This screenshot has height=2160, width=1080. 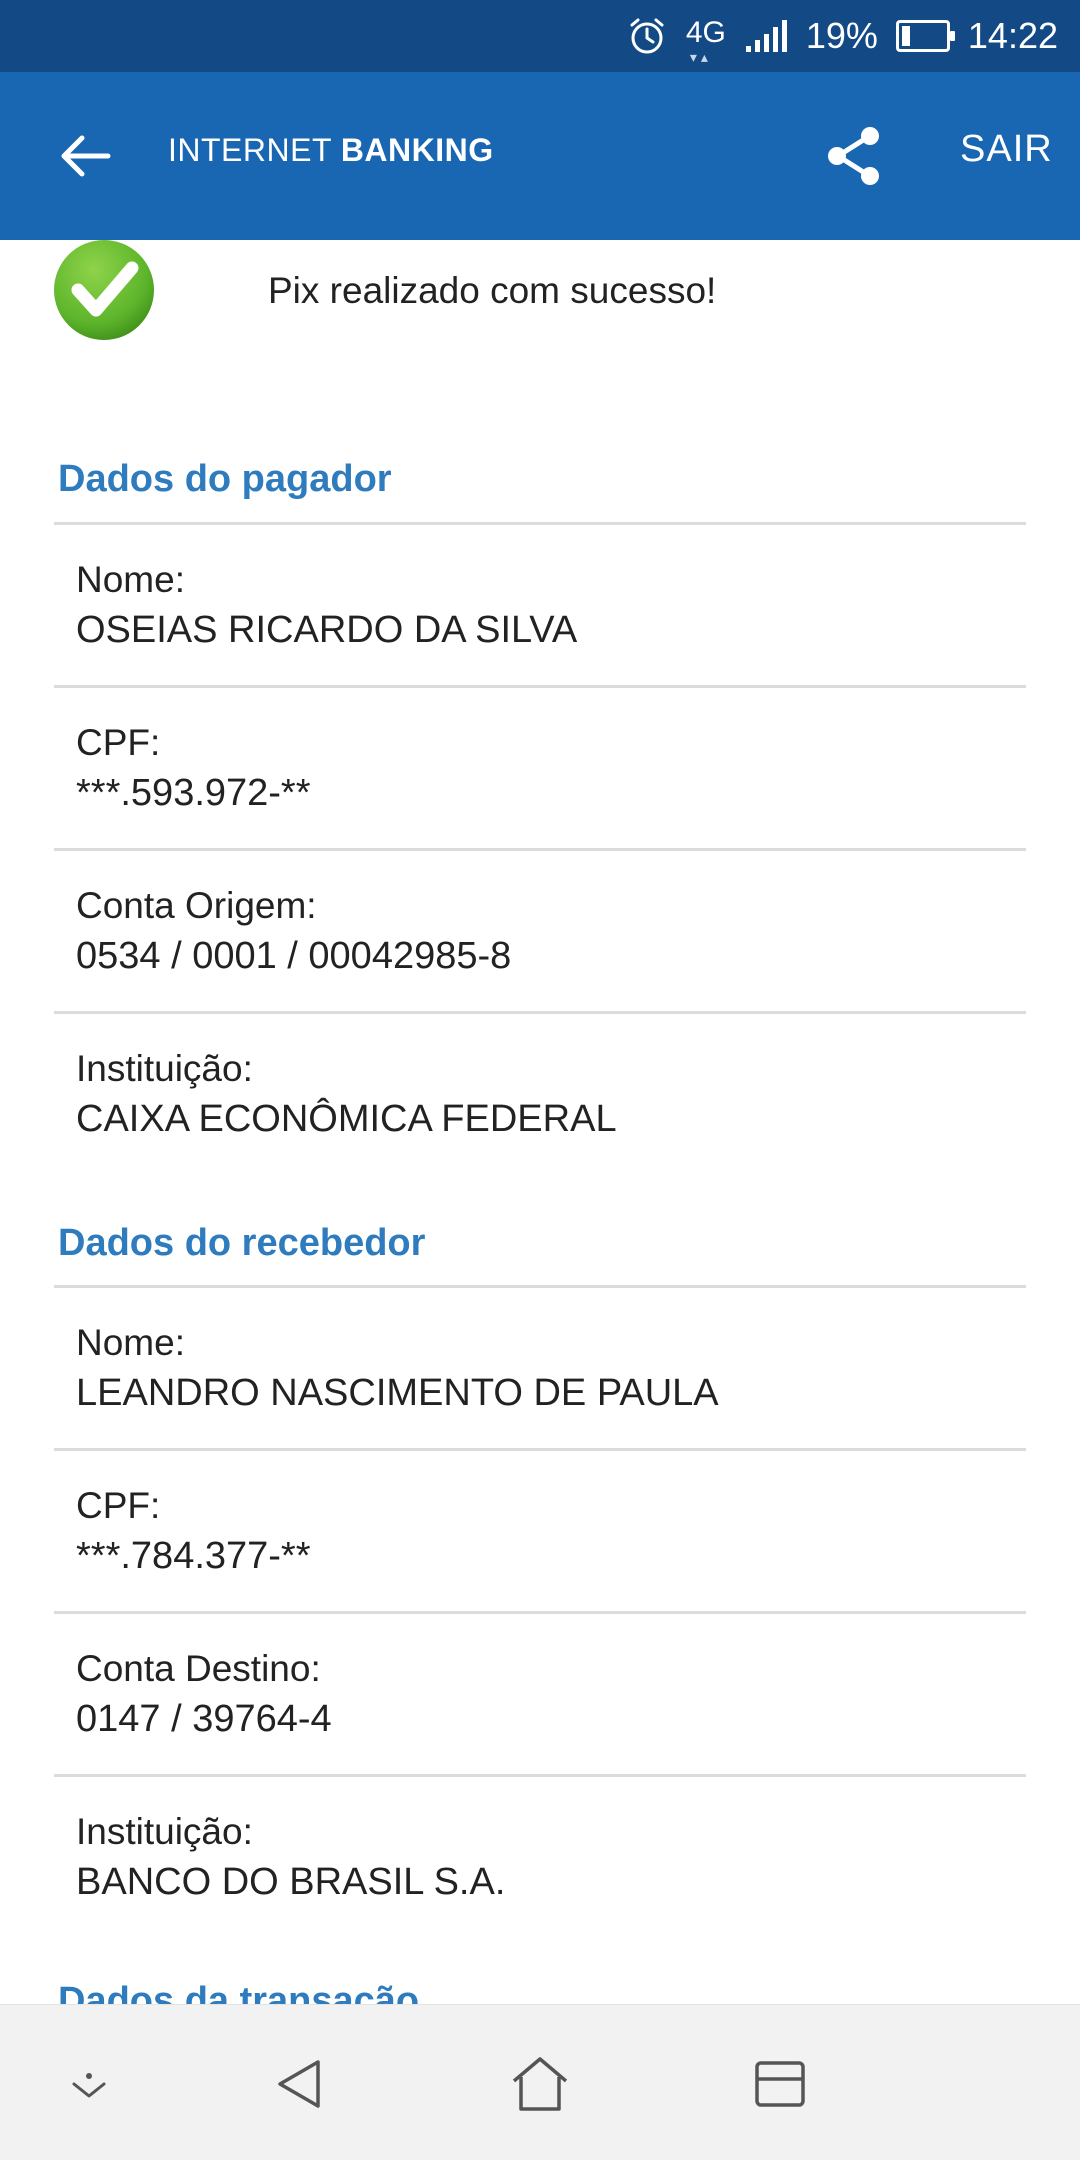 What do you see at coordinates (540, 766) in the screenshot?
I see `payer-cpf-field: CPF: ***.593.972-**` at bounding box center [540, 766].